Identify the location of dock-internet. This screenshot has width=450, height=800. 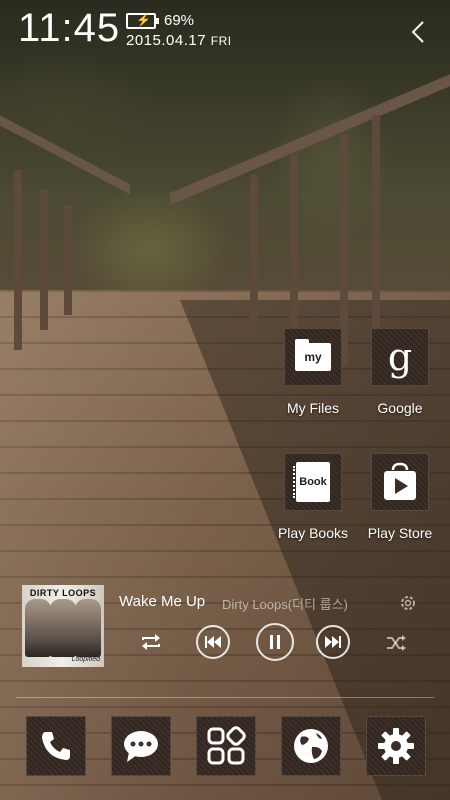
(311, 746).